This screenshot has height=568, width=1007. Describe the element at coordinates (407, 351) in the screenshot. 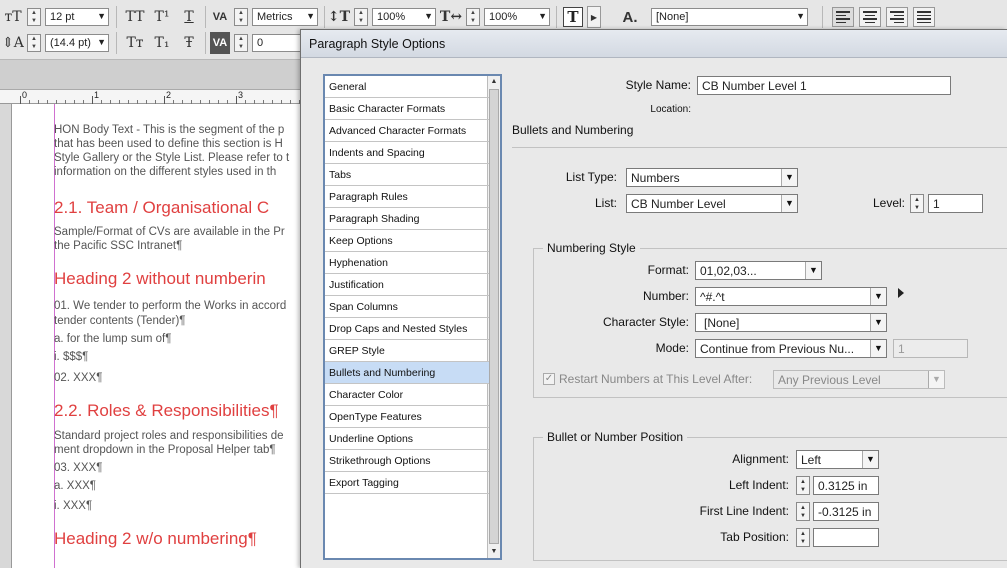

I see `category-item-grep-style: GREP Style` at that location.